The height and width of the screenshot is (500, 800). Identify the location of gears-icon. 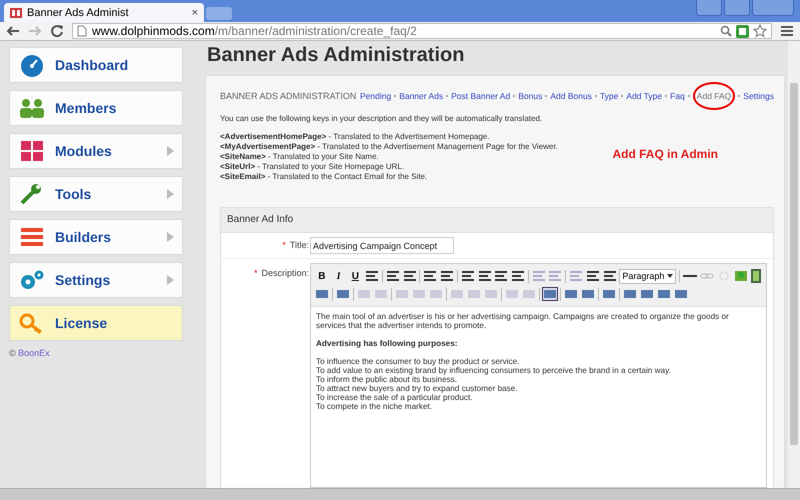
(32, 280).